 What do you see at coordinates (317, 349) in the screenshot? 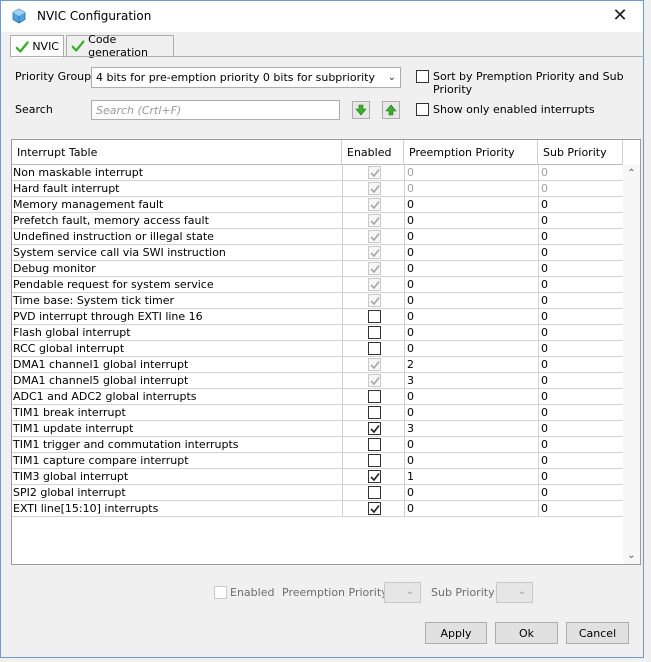
I see `table-row: RCC global interrupt 0 0` at bounding box center [317, 349].